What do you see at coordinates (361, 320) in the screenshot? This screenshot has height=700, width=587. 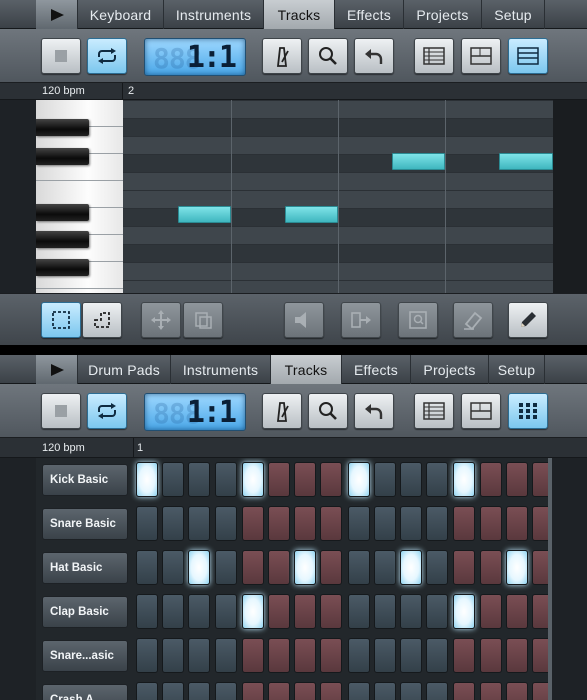 I see `slide-button` at bounding box center [361, 320].